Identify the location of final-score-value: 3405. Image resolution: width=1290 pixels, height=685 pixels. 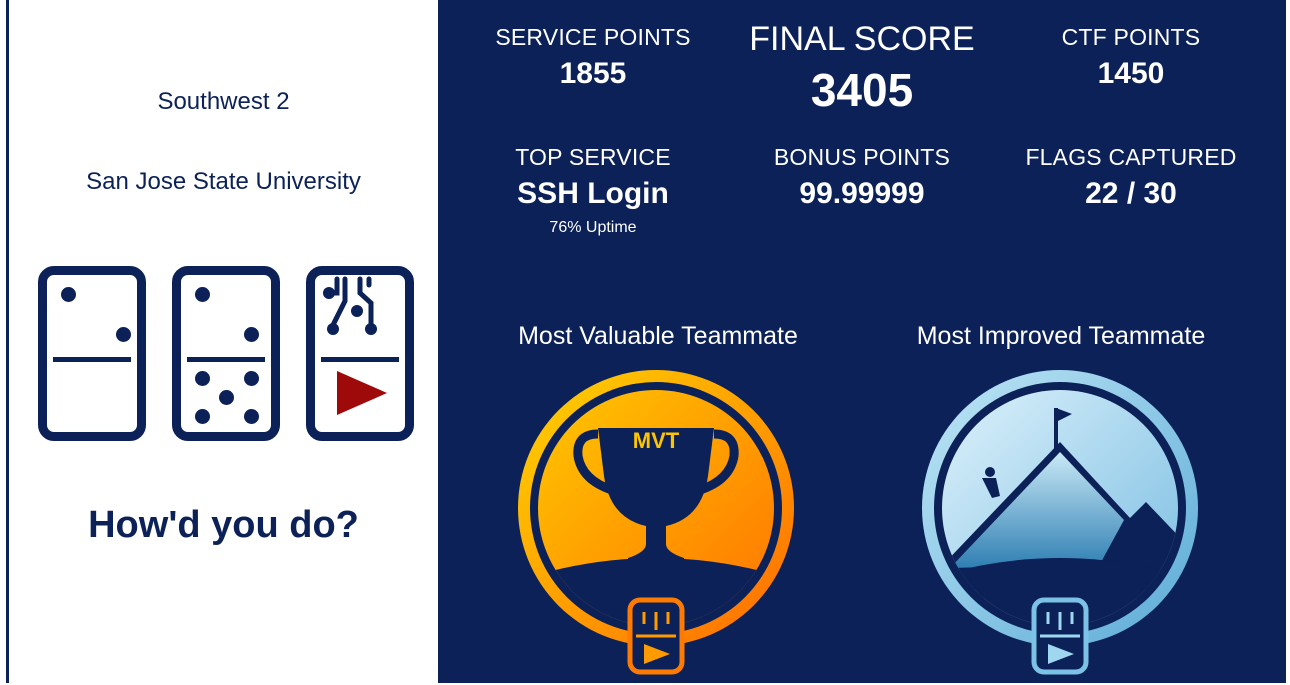
(862, 90).